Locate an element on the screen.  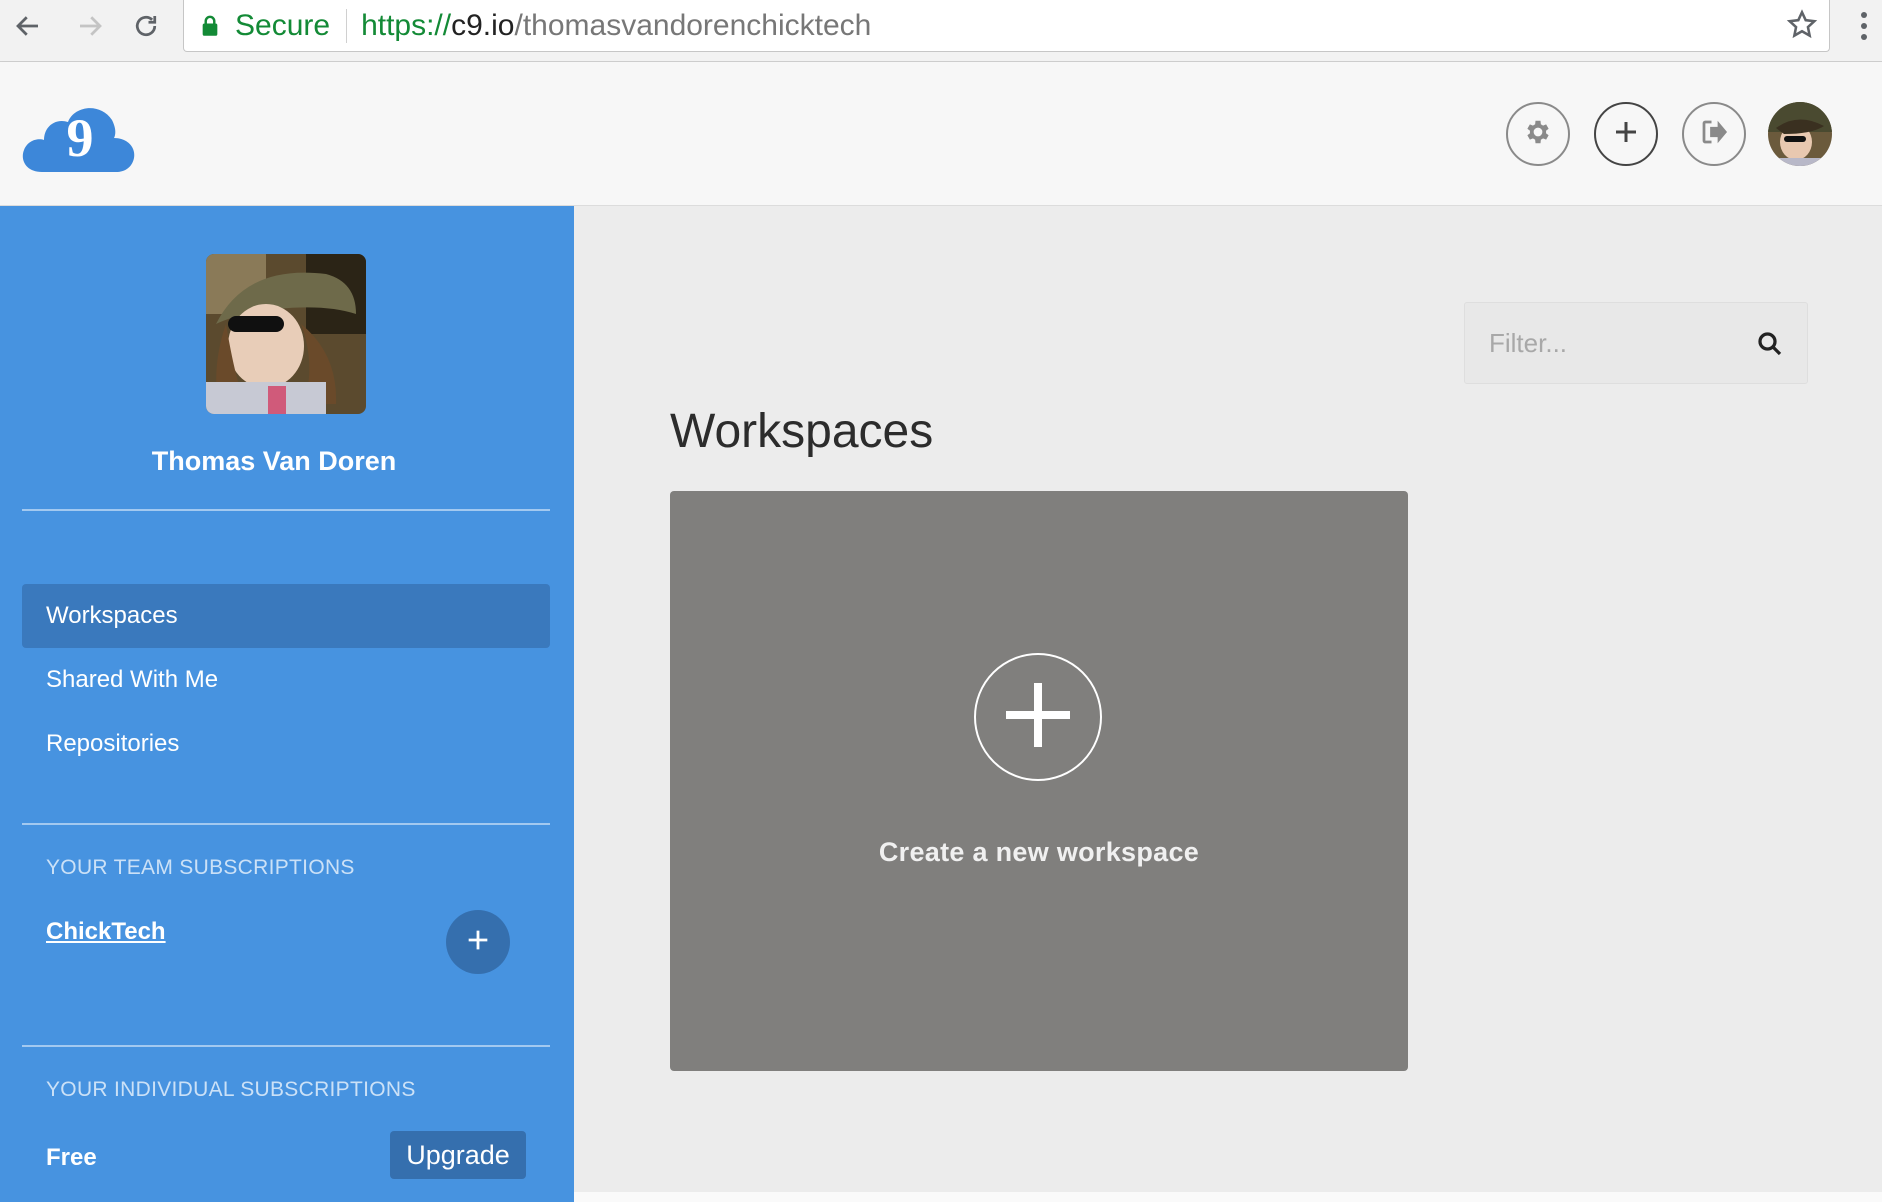
svg-text: 9 is located at coordinates (80, 138).